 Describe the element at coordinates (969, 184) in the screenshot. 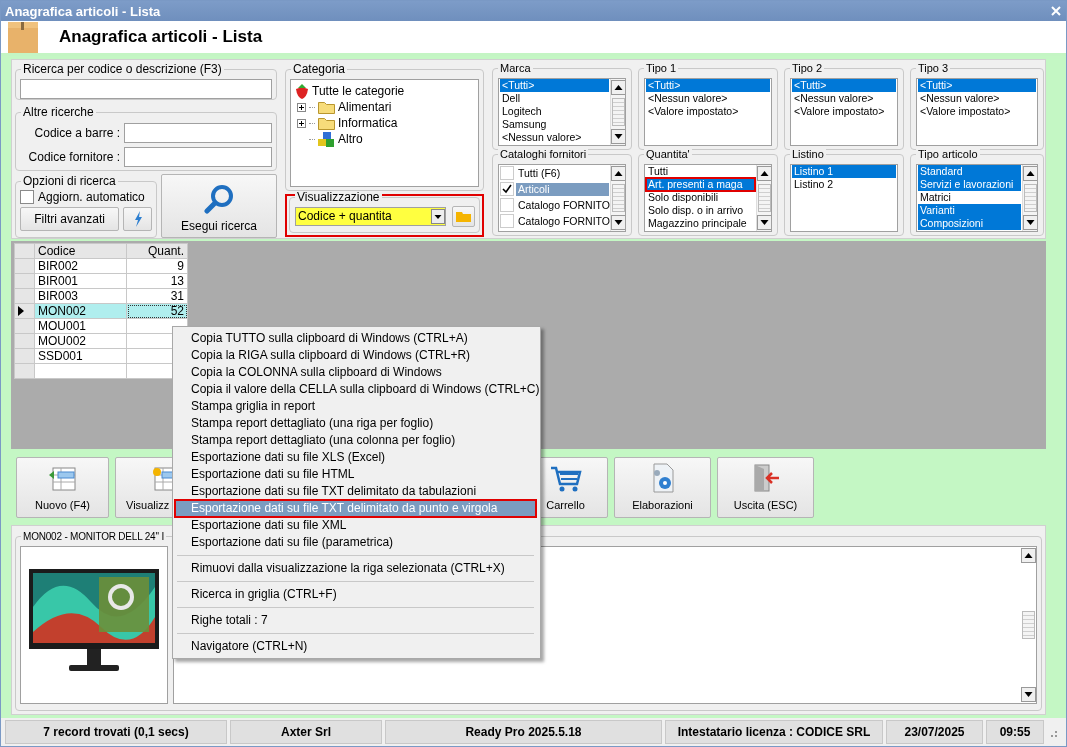

I see `list-item: Servizi e lavorazioni` at that location.